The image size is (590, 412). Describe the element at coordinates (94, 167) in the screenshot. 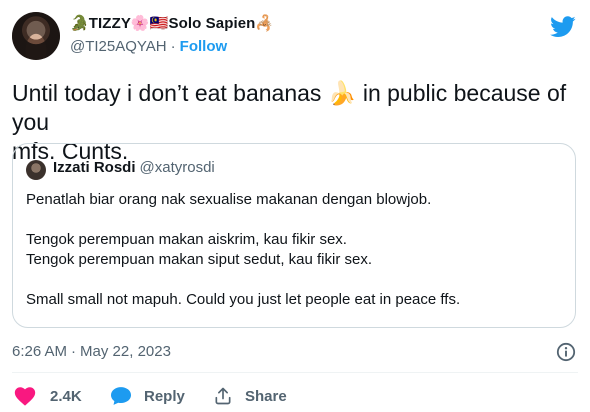

I see `quoted-author-name: Izzati Rosdi` at that location.